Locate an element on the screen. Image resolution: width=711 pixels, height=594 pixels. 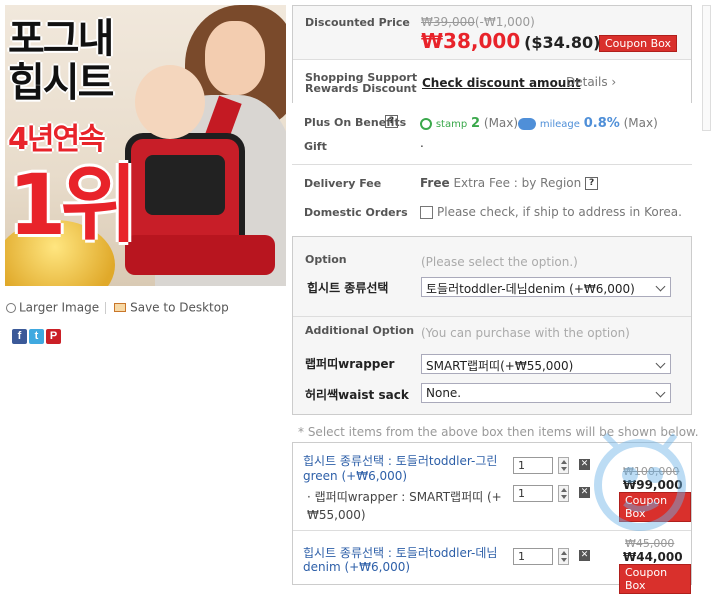
image-title-years: 4년연속 is located at coordinates (57, 139).